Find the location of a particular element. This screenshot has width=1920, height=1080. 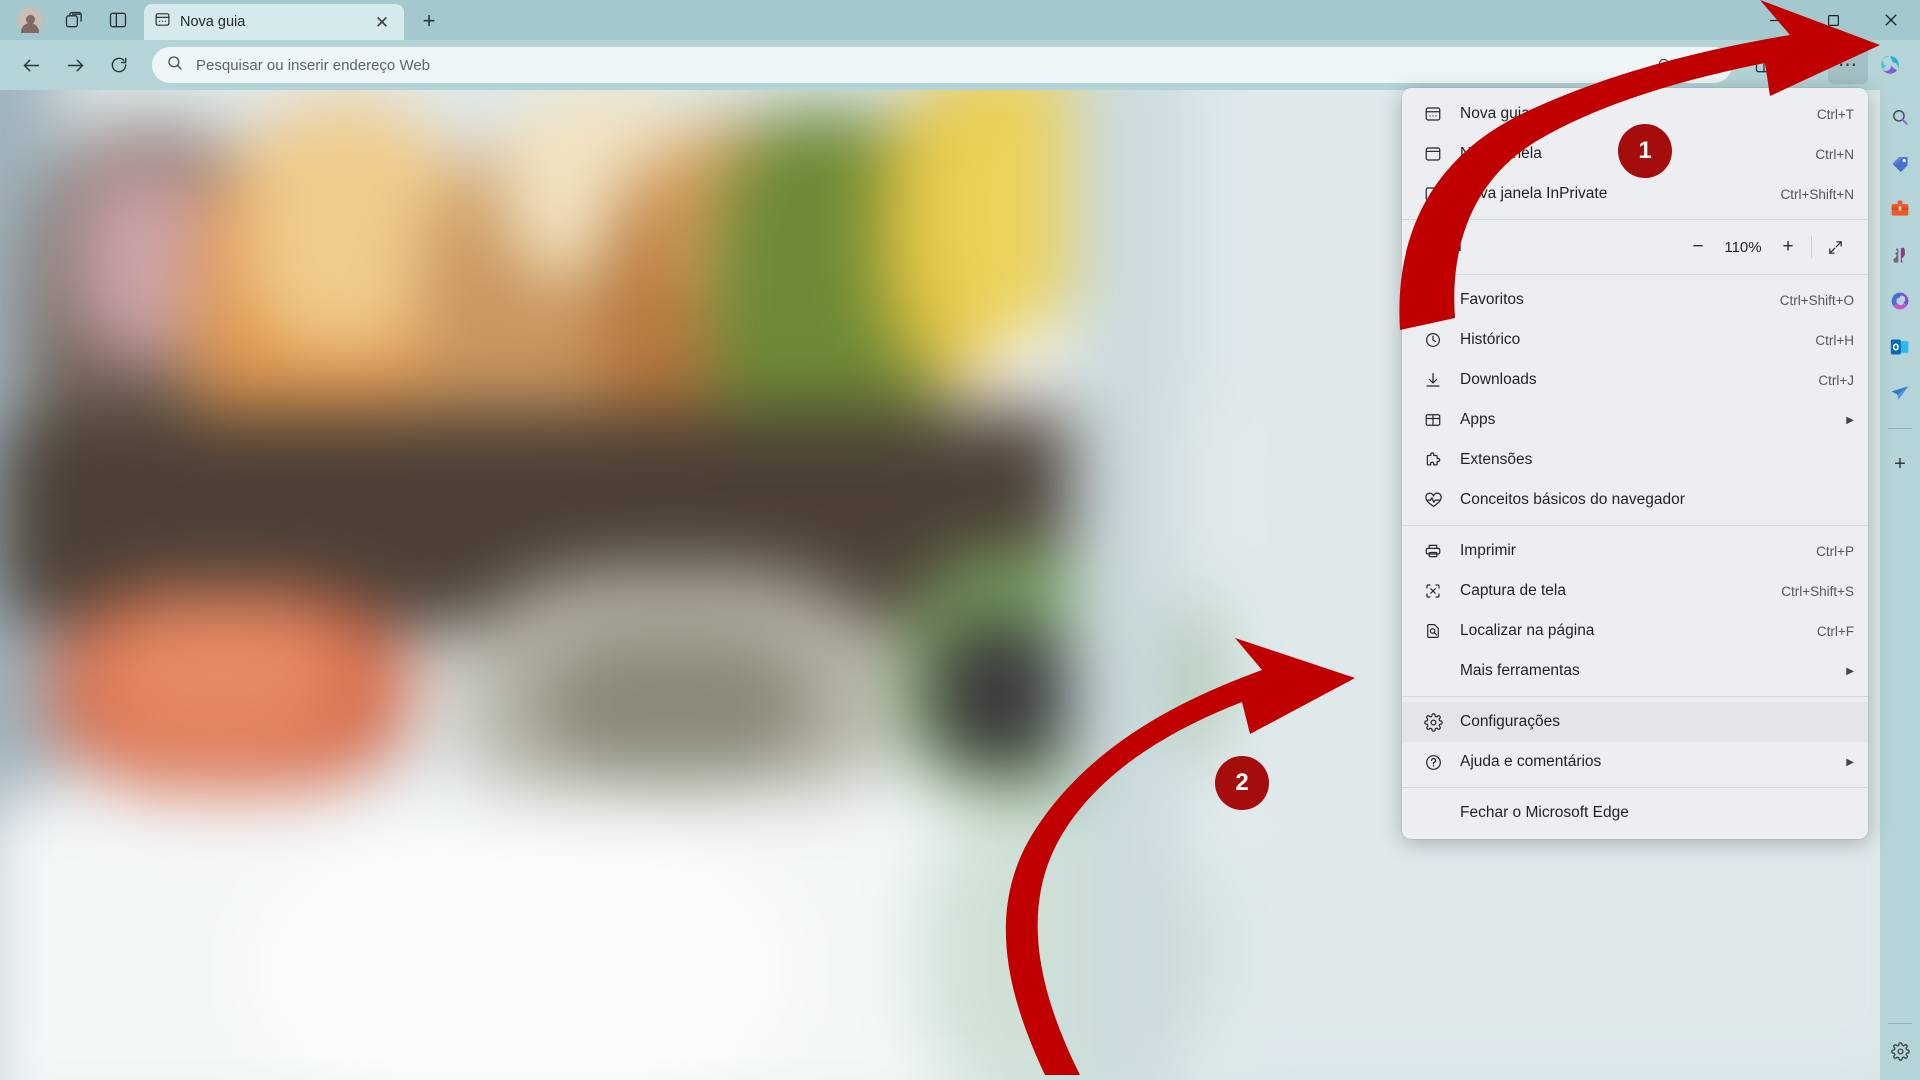

split-screen-titlebar-button is located at coordinates (118, 20).